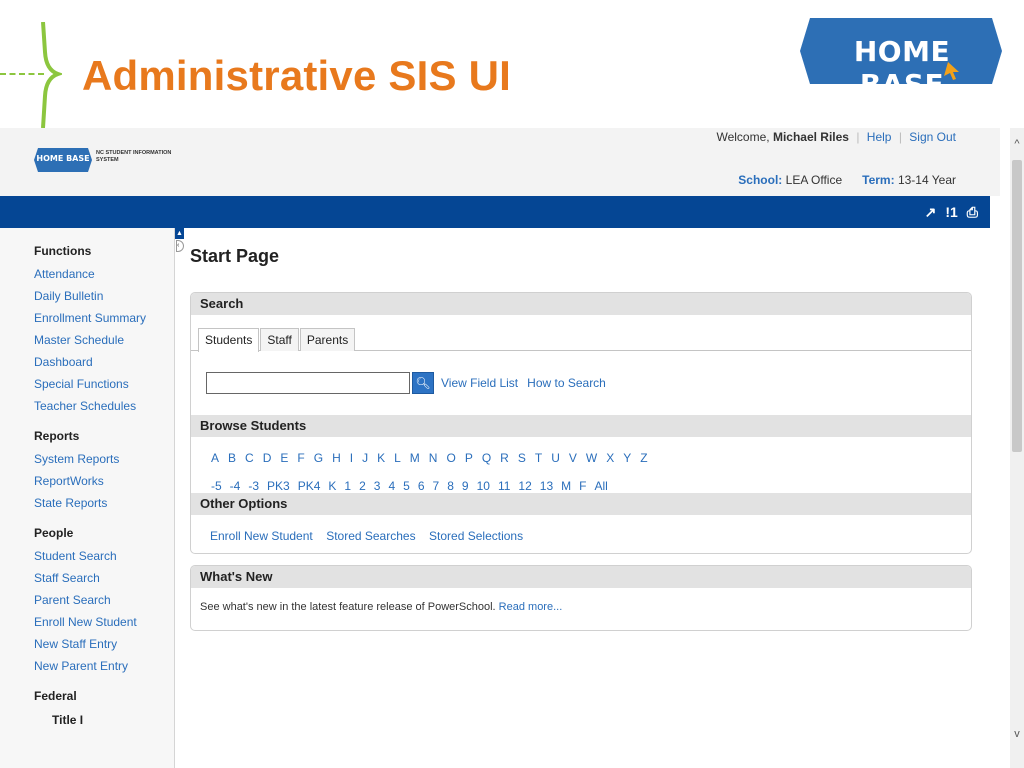  Describe the element at coordinates (318, 458) in the screenshot. I see `browse-letter-link: G` at that location.